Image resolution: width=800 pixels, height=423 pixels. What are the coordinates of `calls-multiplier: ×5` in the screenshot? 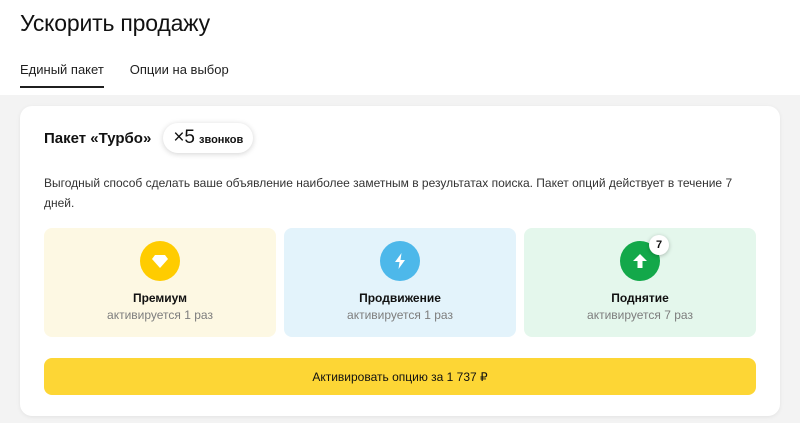 It's located at (184, 137).